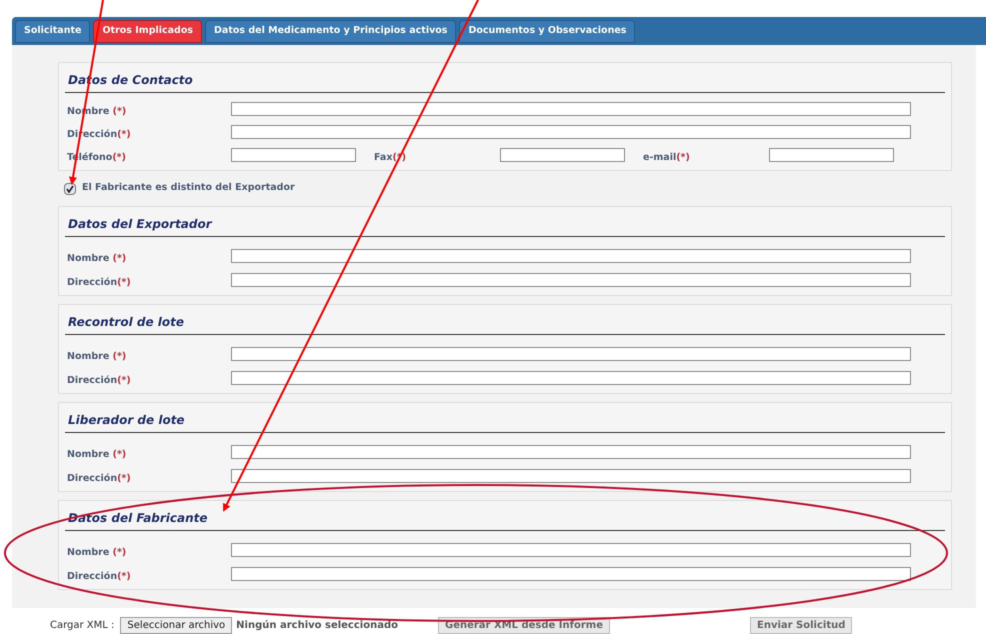  I want to click on file-status: Ningún archivo seleccionado, so click(317, 626).